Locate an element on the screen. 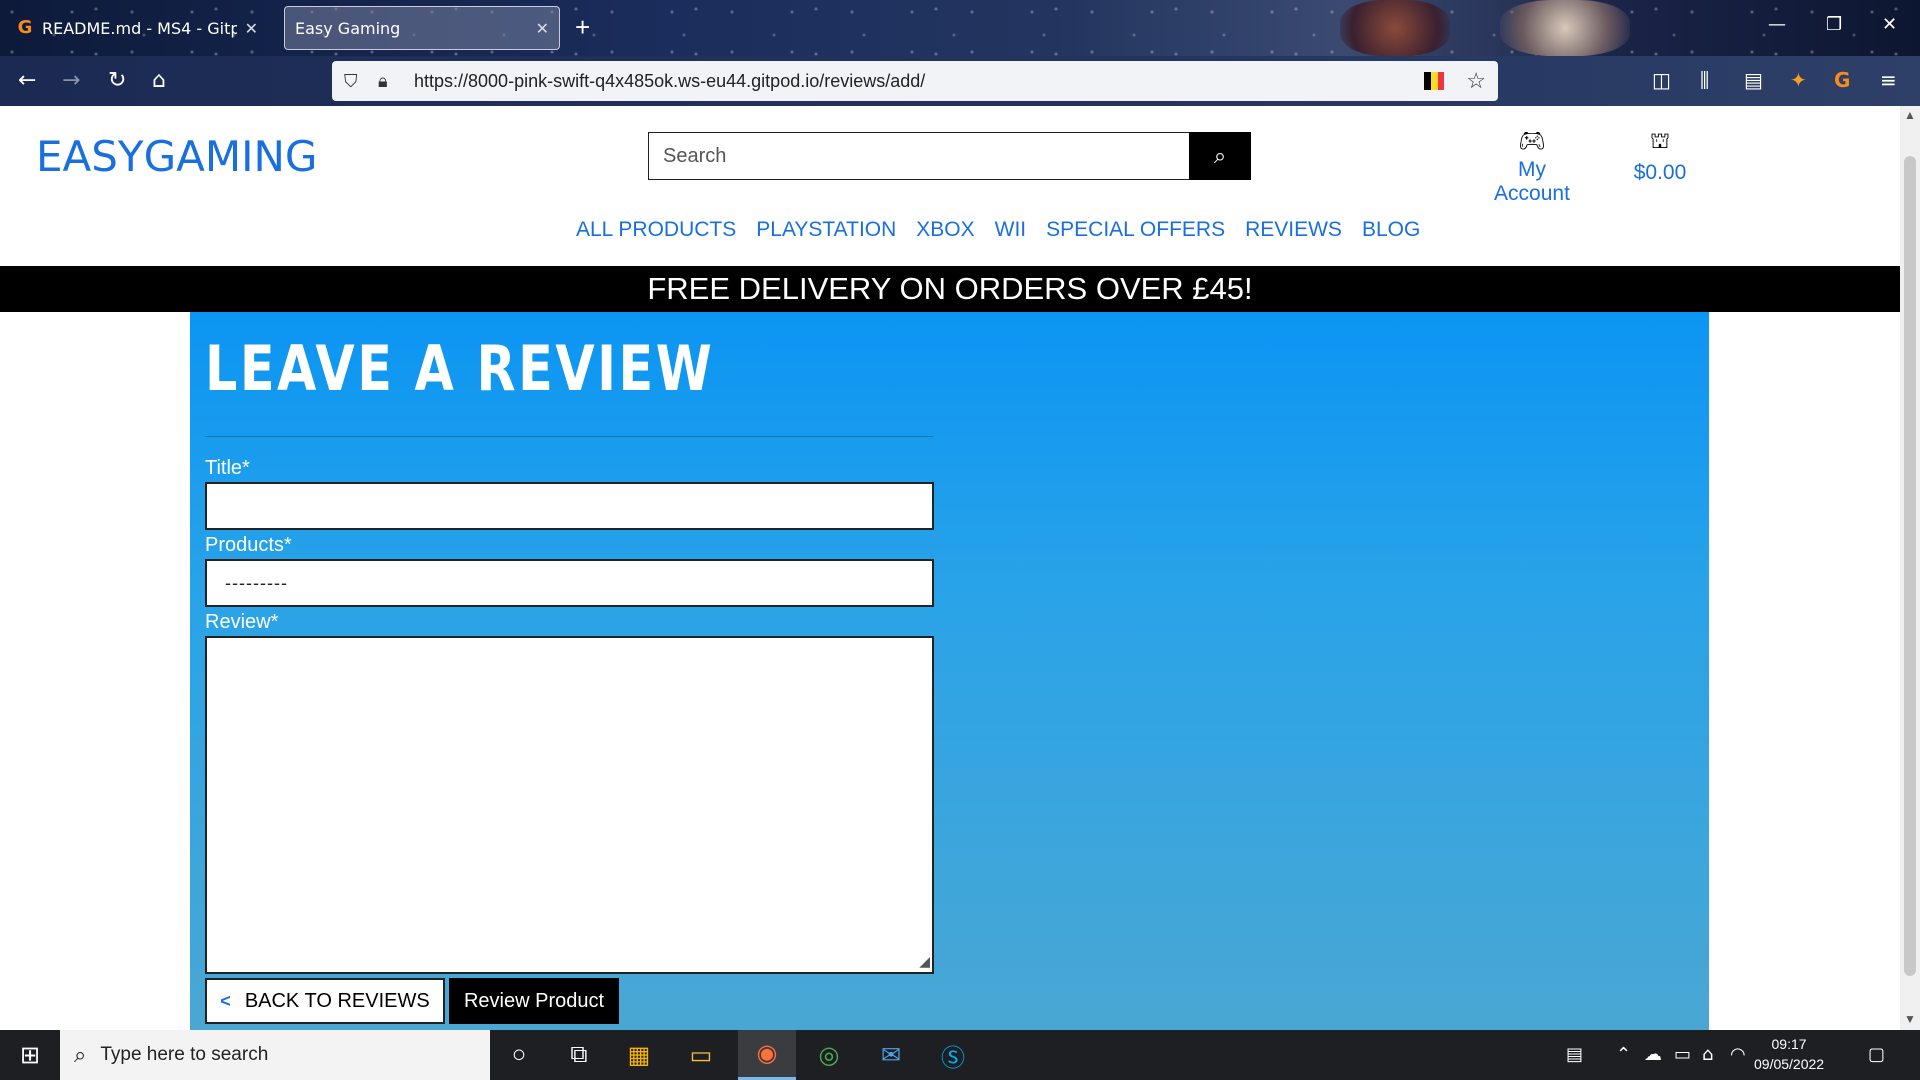  skype-icon: Ⓢ is located at coordinates (953, 1055).